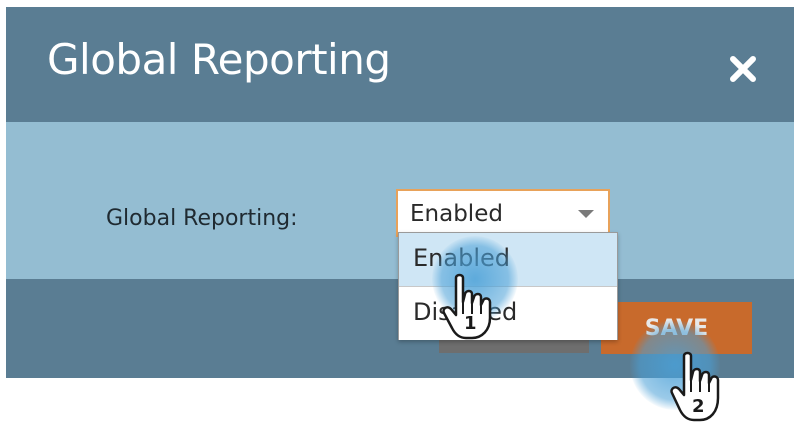 The height and width of the screenshot is (430, 798). Describe the element at coordinates (699, 389) in the screenshot. I see `hand-pointer-icon: 2` at that location.